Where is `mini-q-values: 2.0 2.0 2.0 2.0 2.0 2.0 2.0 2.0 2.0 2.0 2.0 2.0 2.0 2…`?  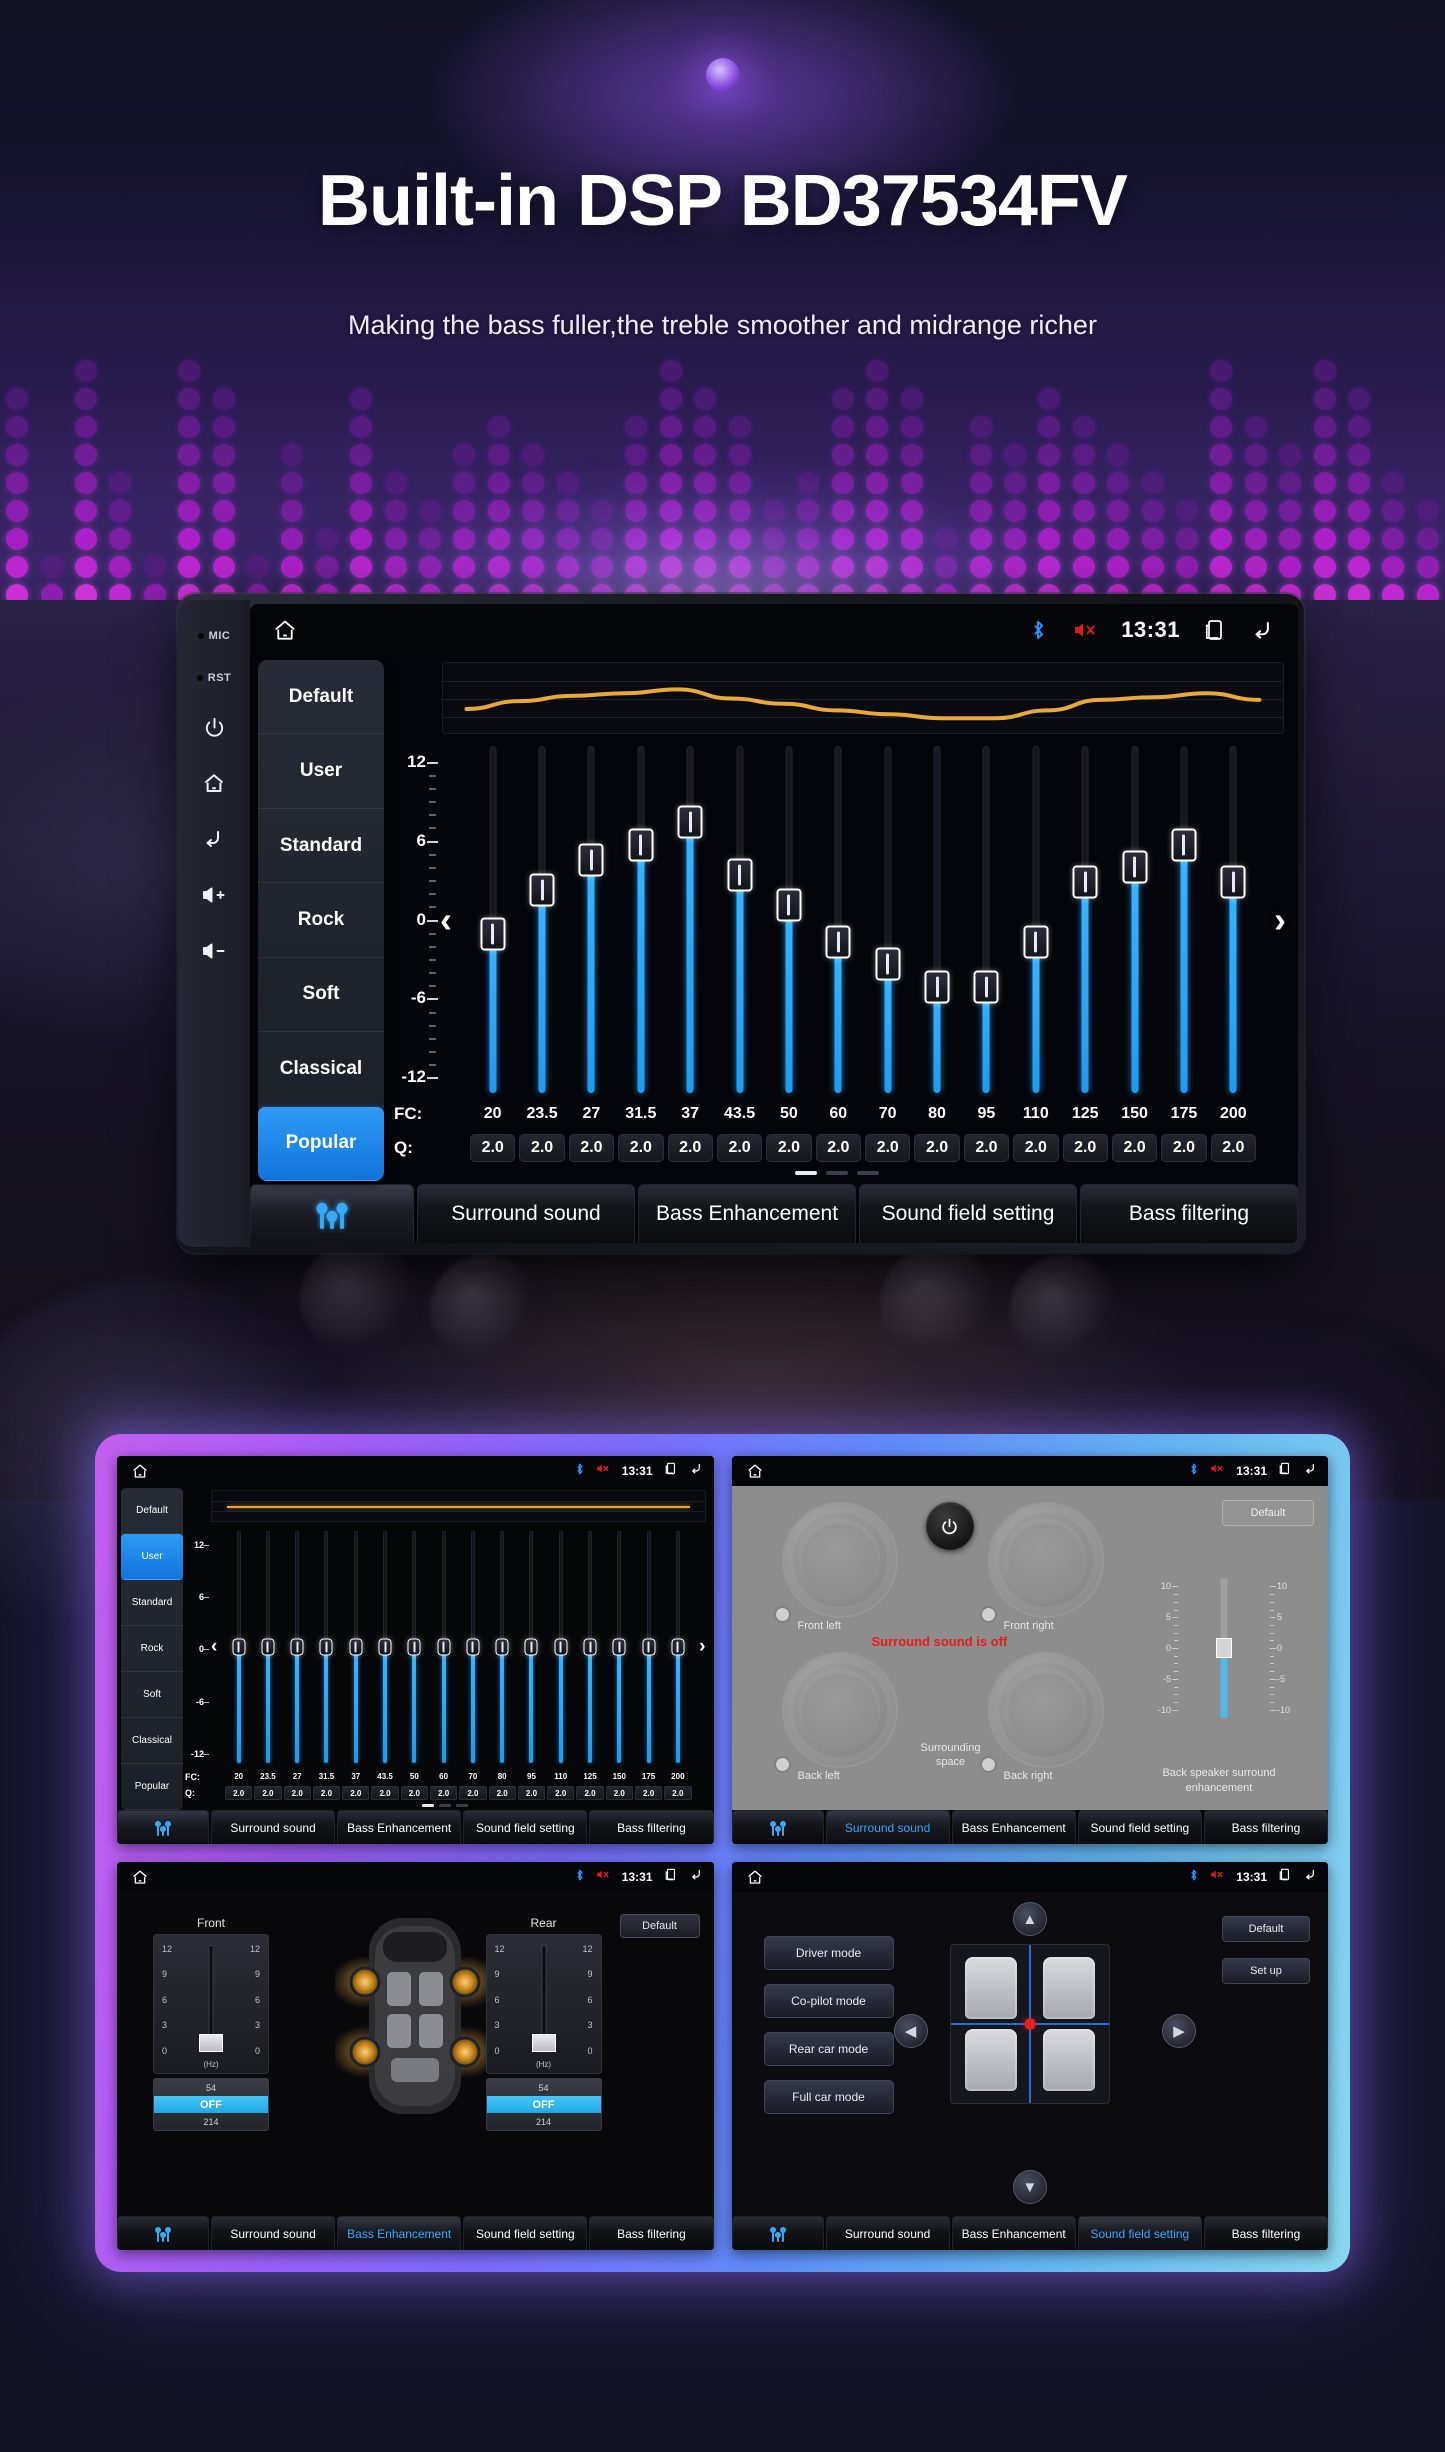 mini-q-values: 2.0 2.0 2.0 2.0 2.0 2.0 2.0 2.0 2.0 2.0 2.0 2.0 2.0 2… is located at coordinates (458, 1792).